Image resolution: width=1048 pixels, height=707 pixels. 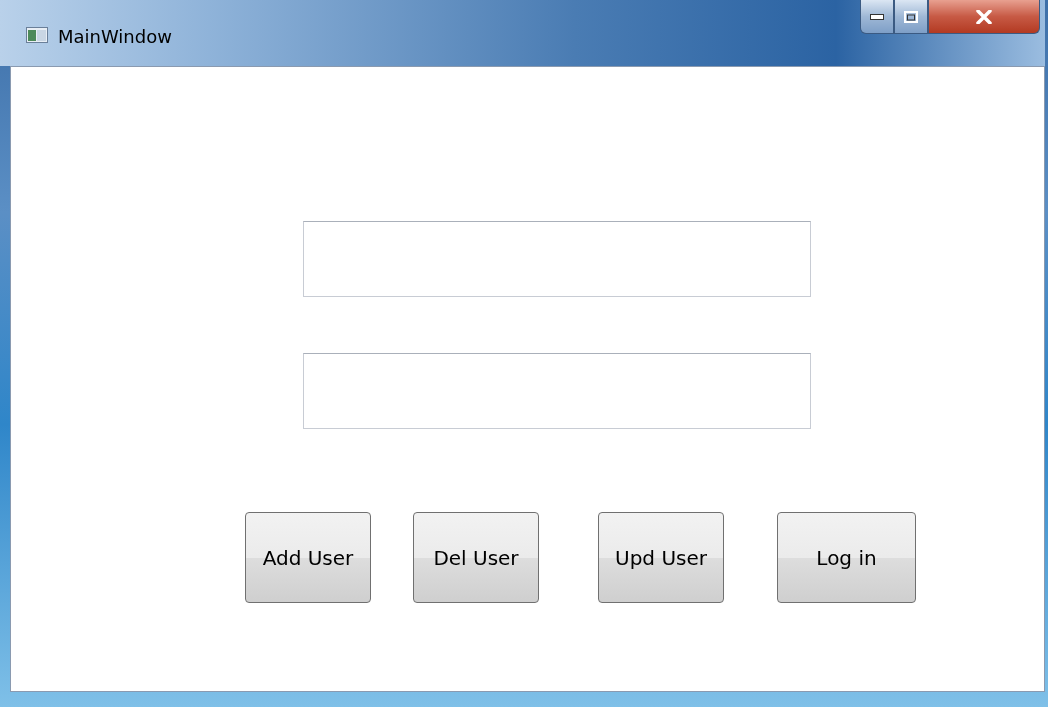 What do you see at coordinates (846, 557) in the screenshot?
I see `action-button: Log in` at bounding box center [846, 557].